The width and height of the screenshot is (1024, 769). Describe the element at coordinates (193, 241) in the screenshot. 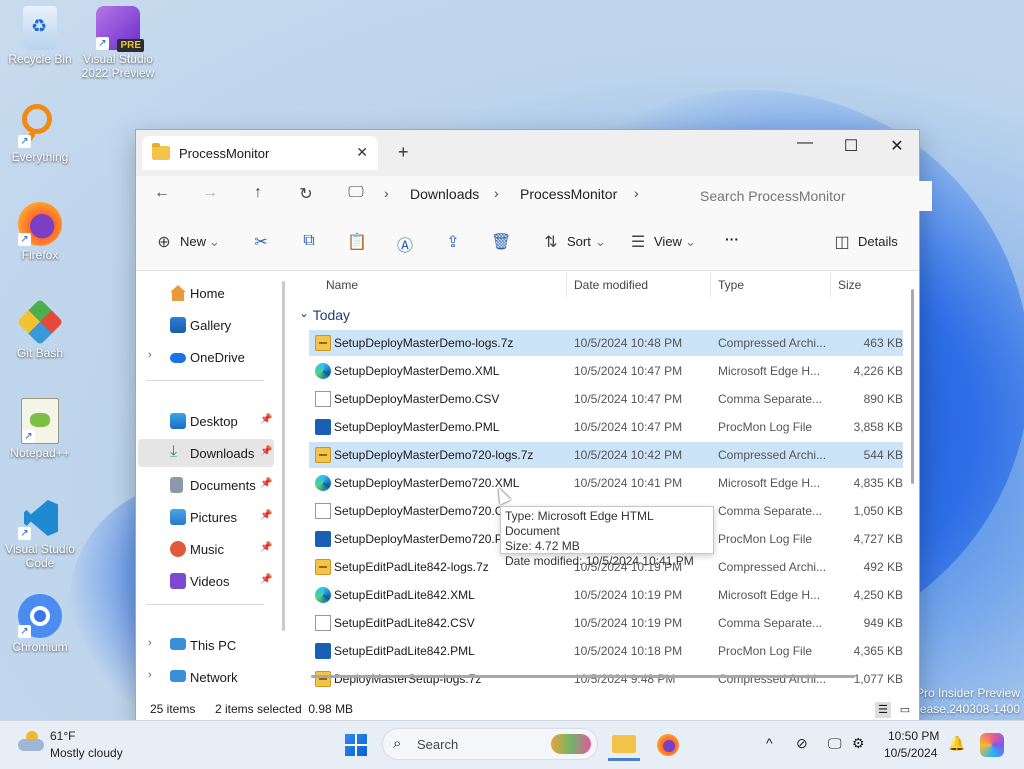

I see `new-button: New` at that location.